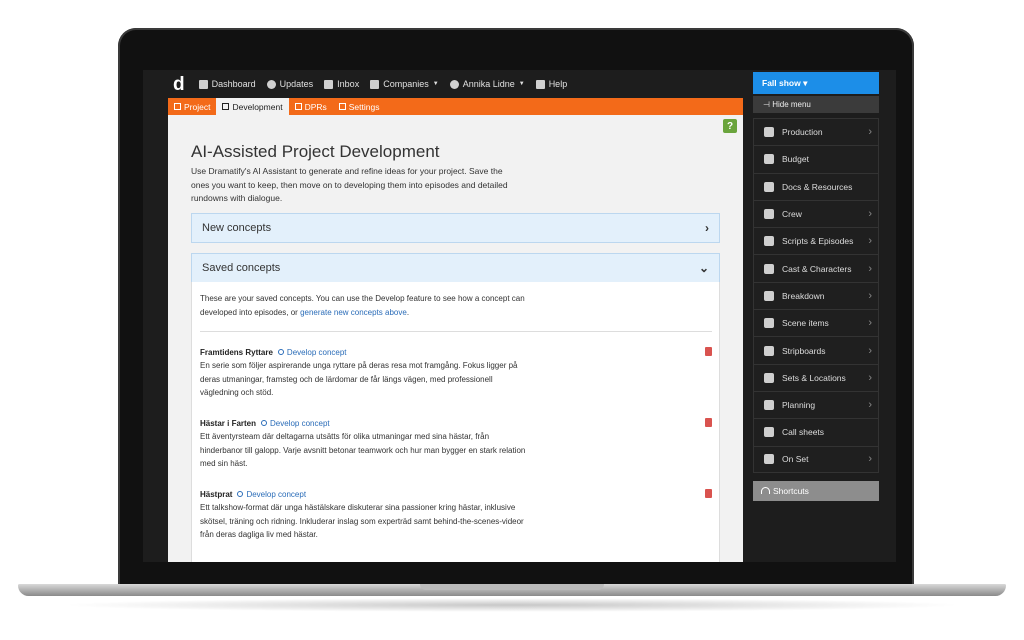 The width and height of the screenshot is (1024, 640). What do you see at coordinates (803, 432) in the screenshot?
I see `sidebar-item-label: Call sheets` at bounding box center [803, 432].